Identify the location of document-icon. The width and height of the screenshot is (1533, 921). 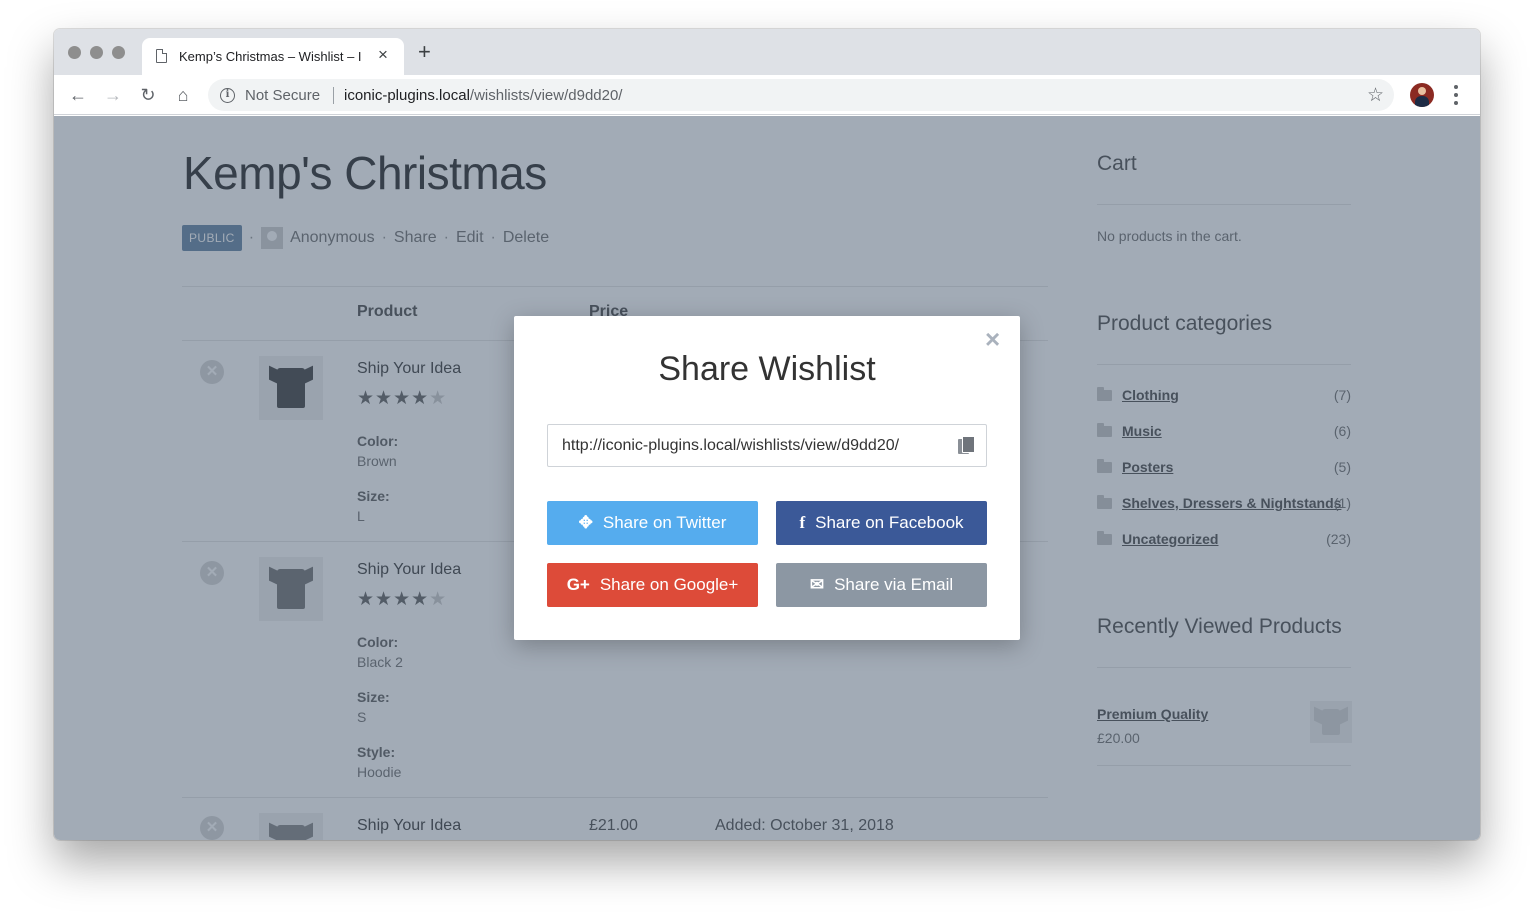
(161, 56).